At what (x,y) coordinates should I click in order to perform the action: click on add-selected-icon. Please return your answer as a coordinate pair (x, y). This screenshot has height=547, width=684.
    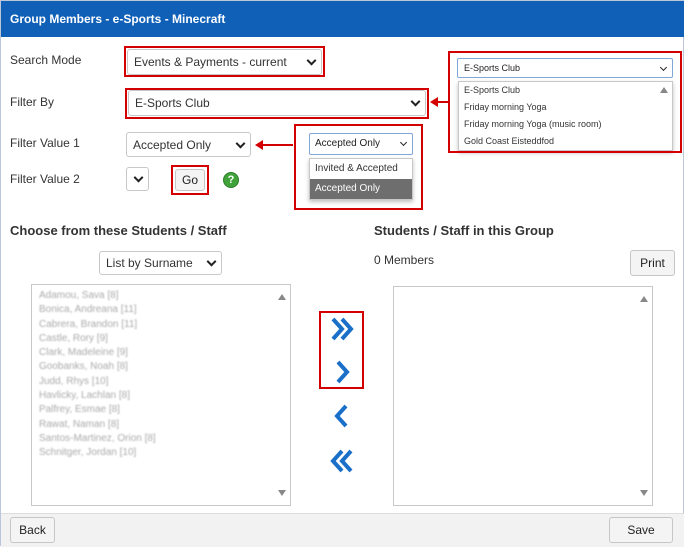
    Looking at the image, I should click on (342, 372).